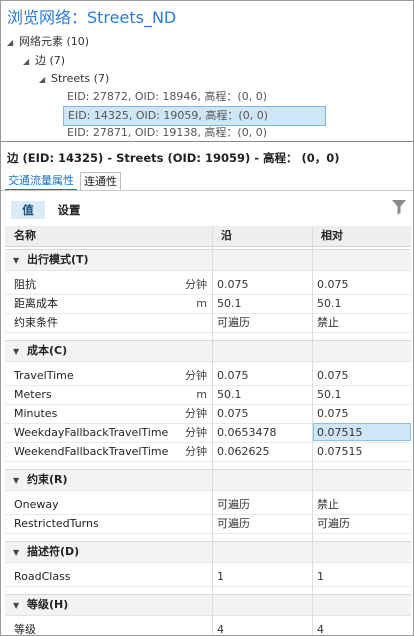 This screenshot has height=636, width=414. I want to click on group-title: 出行模式(T), so click(58, 259).